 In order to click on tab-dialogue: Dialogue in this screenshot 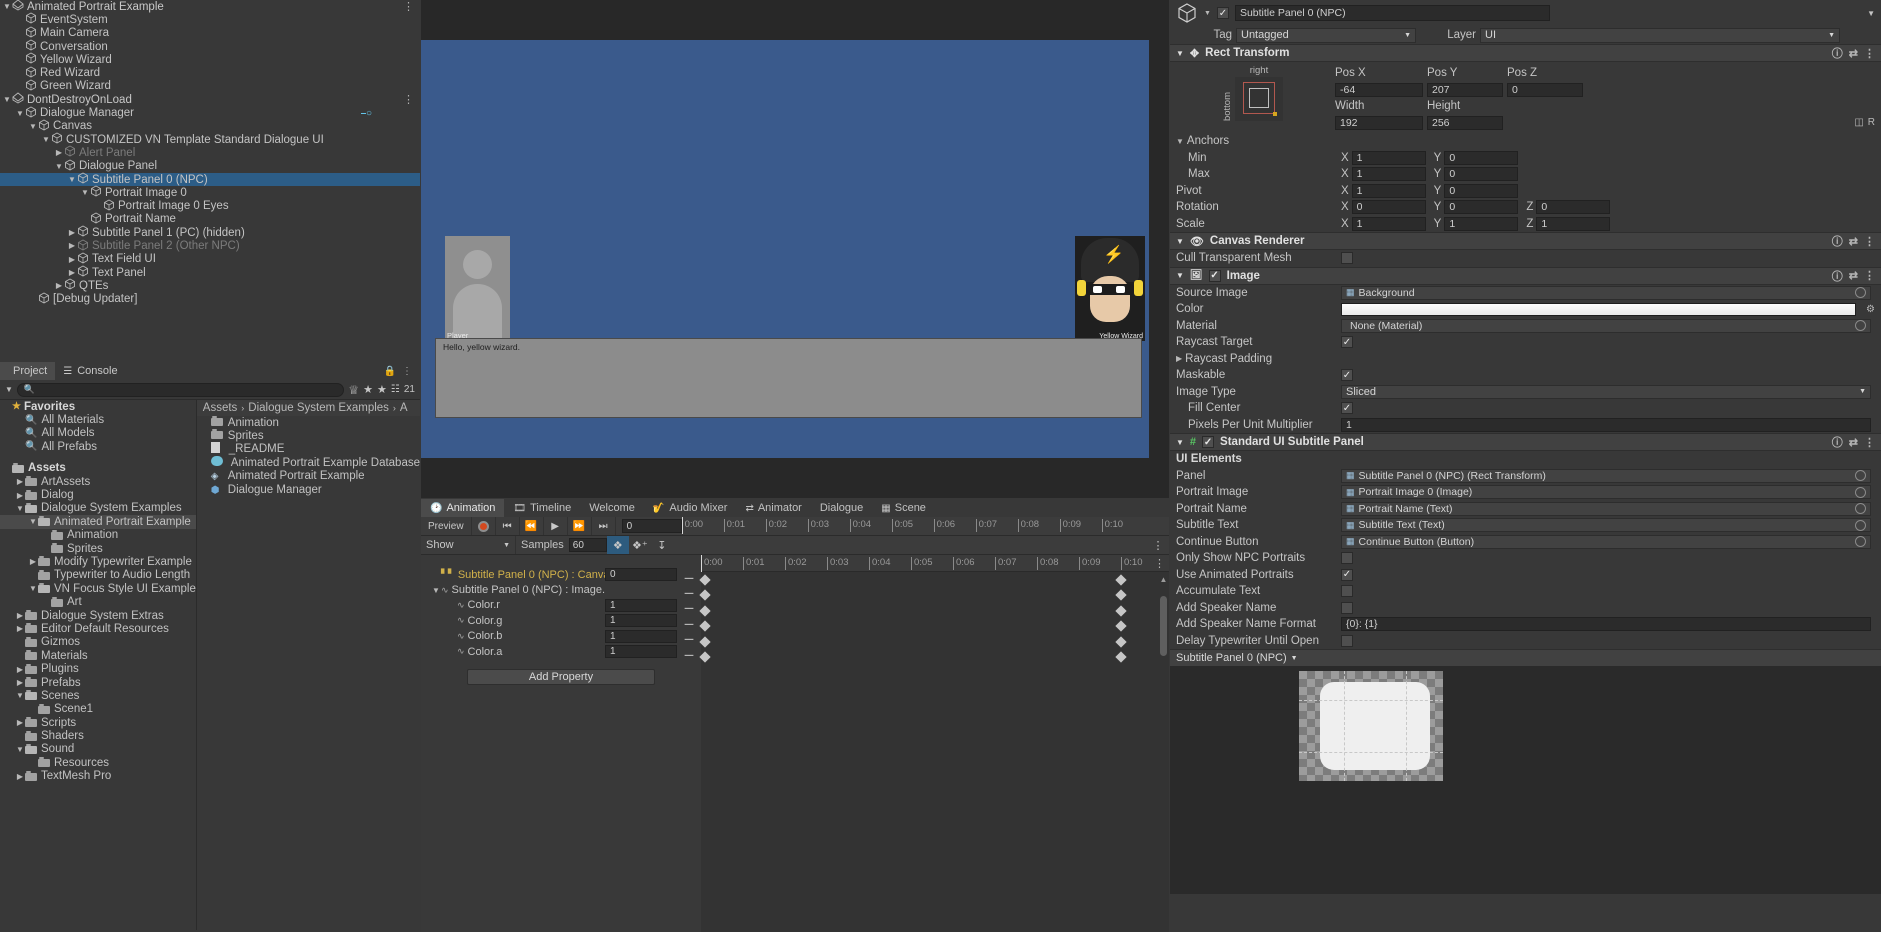, I will do `click(841, 508)`.